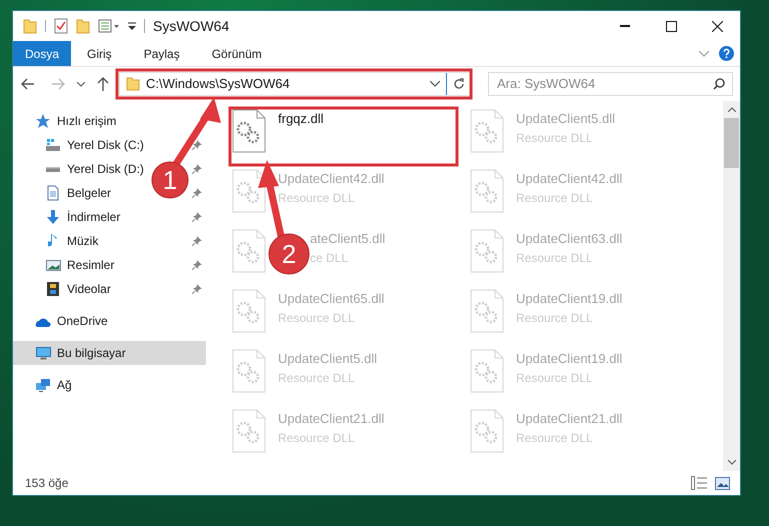  What do you see at coordinates (99, 53) in the screenshot?
I see `ribbon-tab: Giriş` at bounding box center [99, 53].